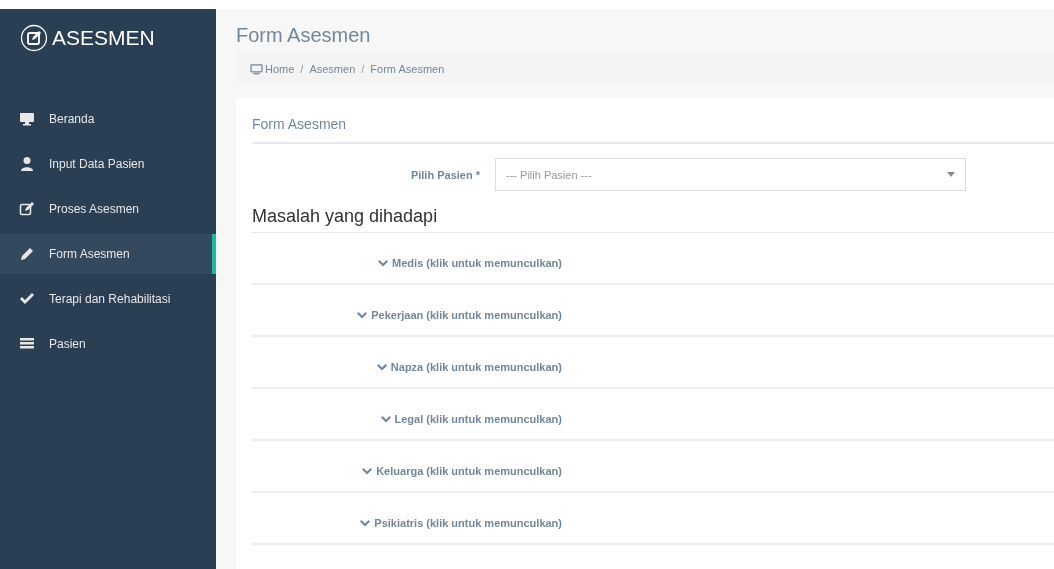 Image resolution: width=1054 pixels, height=569 pixels. I want to click on section-toggle: Keluarga (klik untuk memunculkan), so click(462, 471).